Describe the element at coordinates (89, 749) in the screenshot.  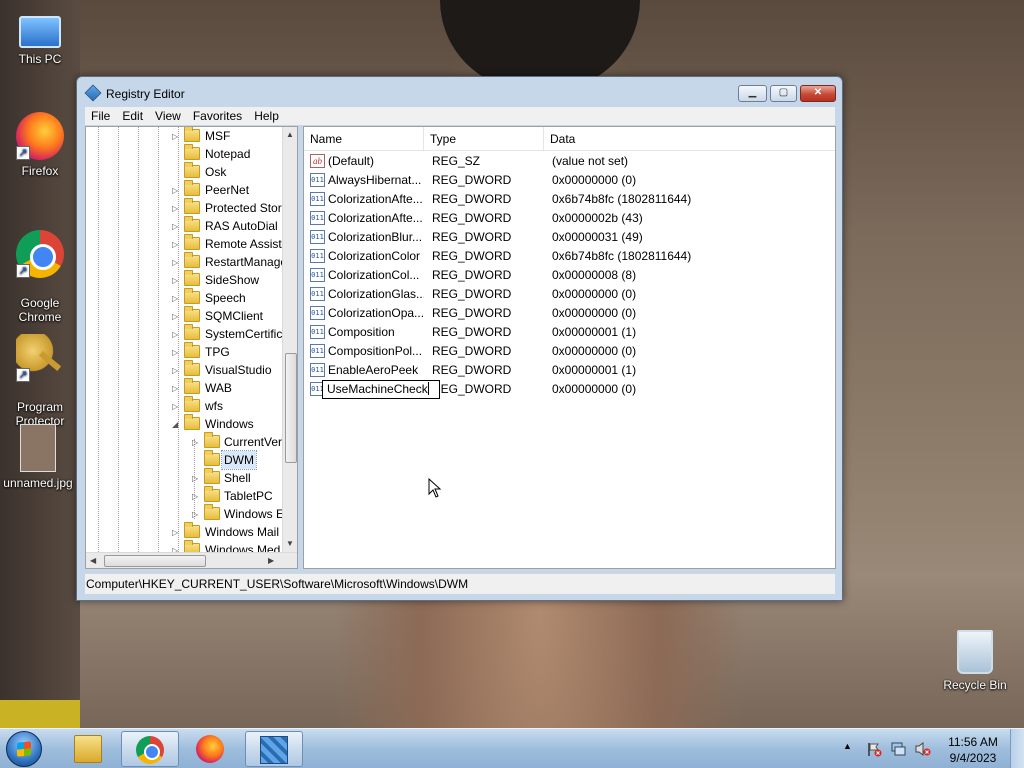
I see `taskbar-file-explorer` at that location.